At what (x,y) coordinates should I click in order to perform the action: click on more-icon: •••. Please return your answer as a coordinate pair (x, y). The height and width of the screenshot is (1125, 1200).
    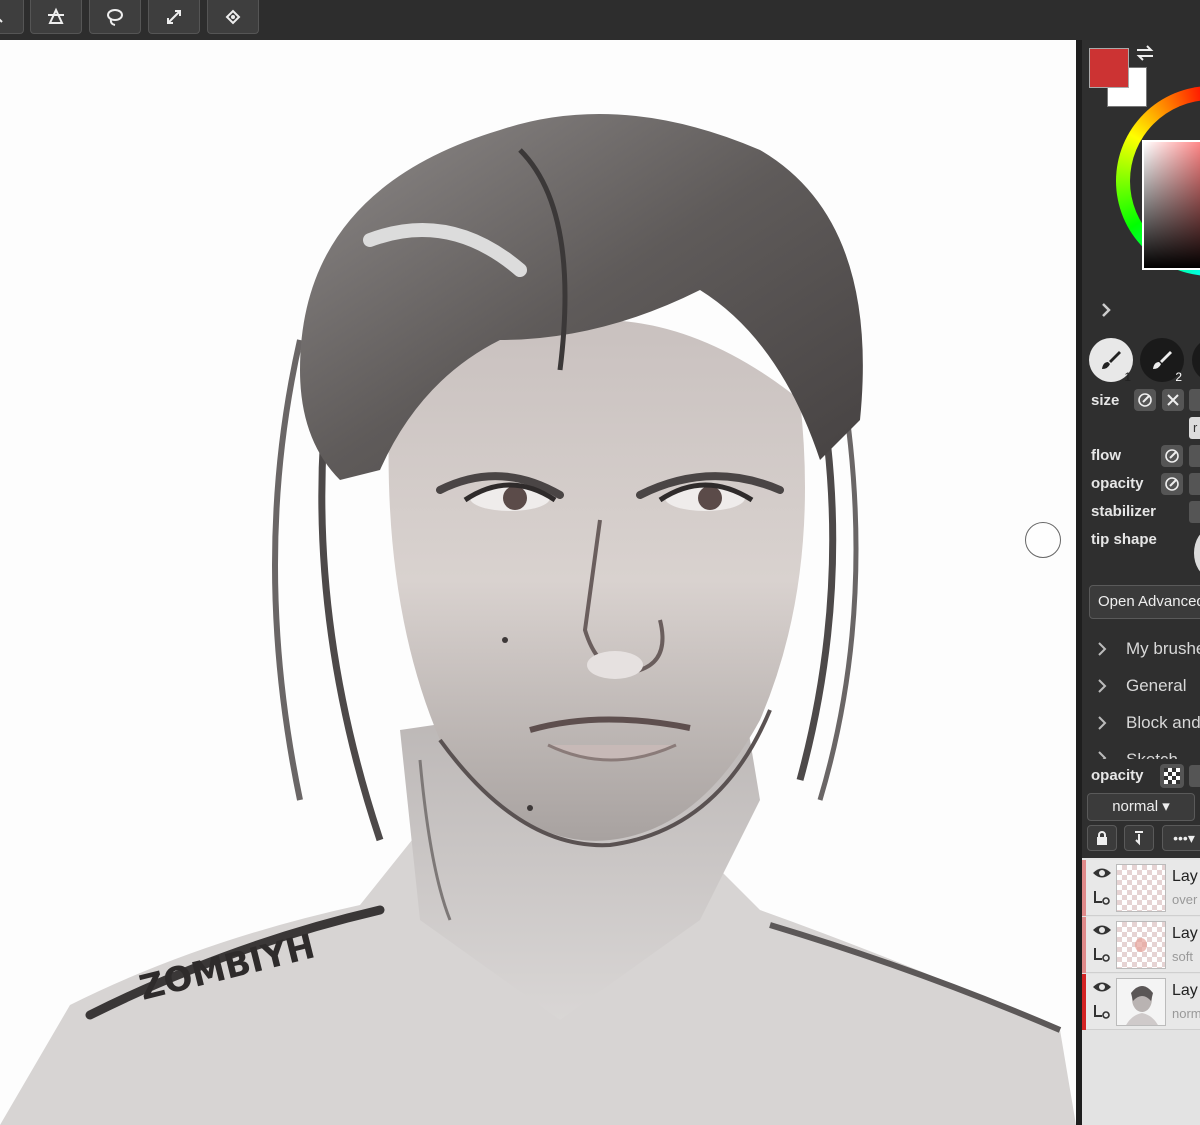
    Looking at the image, I should click on (1180, 838).